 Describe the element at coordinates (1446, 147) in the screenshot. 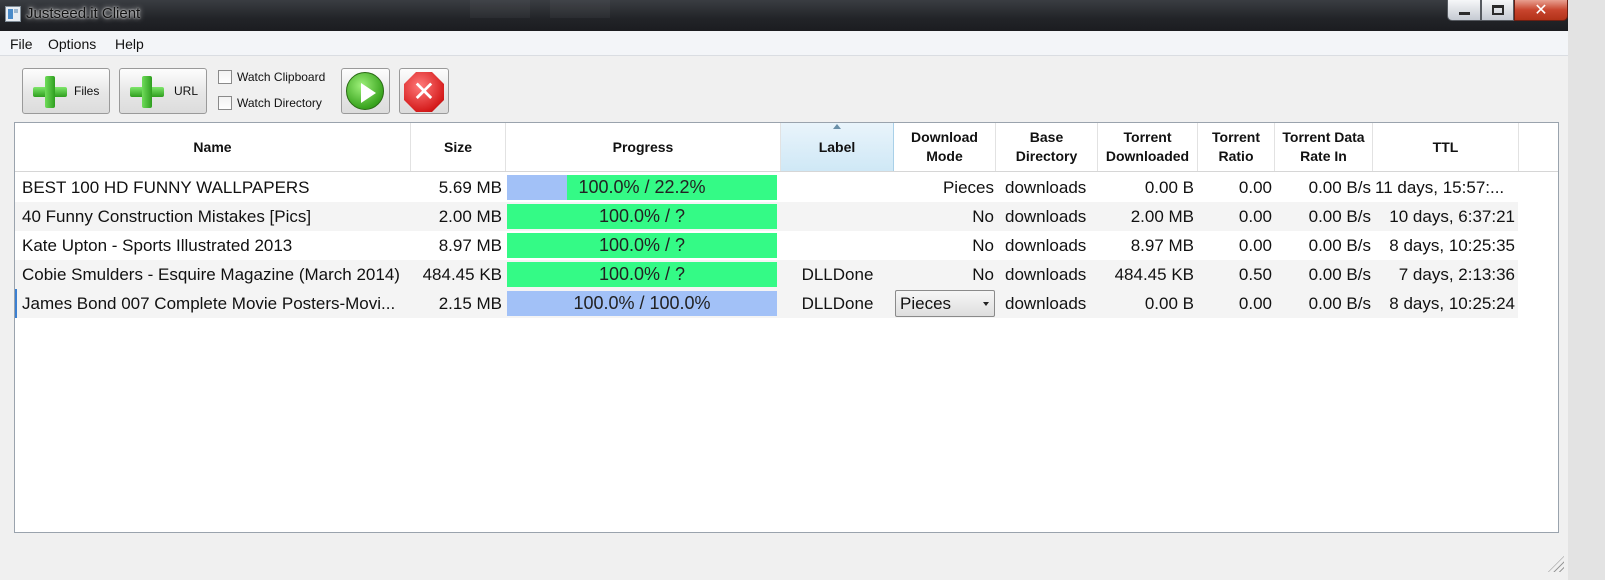

I see `column-header-ttl: TTL` at that location.